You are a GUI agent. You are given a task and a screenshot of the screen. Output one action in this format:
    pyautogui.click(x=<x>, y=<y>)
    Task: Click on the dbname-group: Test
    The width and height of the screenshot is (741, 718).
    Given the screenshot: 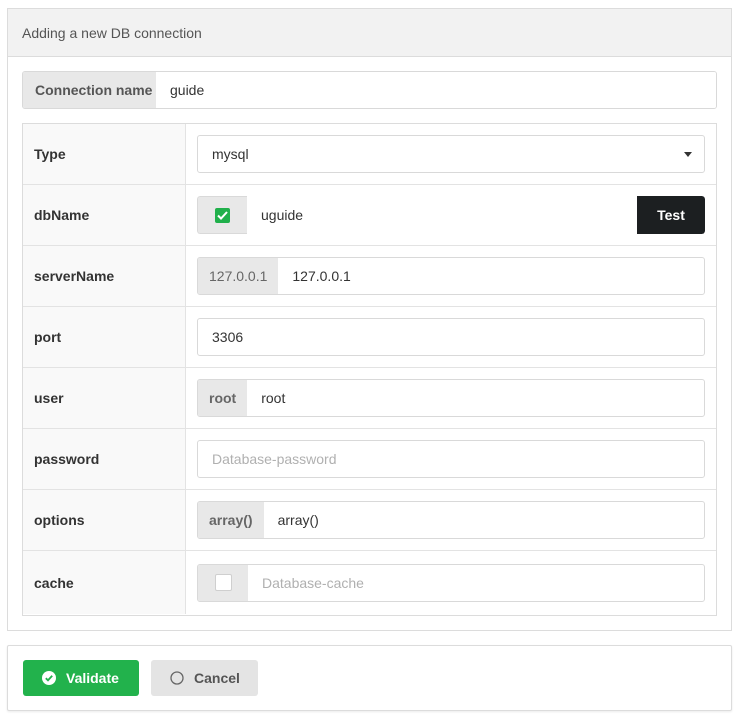 What is the action you would take?
    pyautogui.click(x=451, y=215)
    